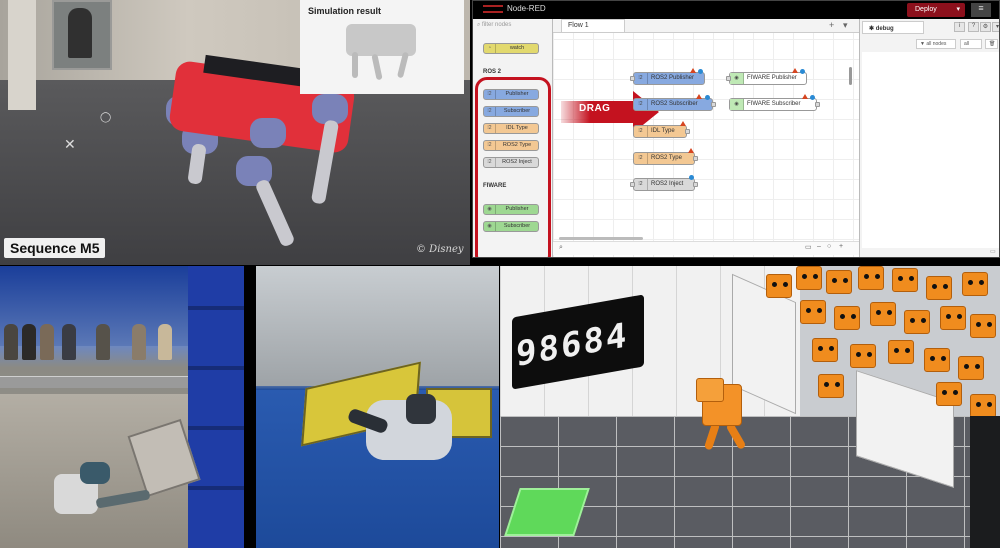  Describe the element at coordinates (831, 25) in the screenshot. I see `add-flow-icon: +` at that location.